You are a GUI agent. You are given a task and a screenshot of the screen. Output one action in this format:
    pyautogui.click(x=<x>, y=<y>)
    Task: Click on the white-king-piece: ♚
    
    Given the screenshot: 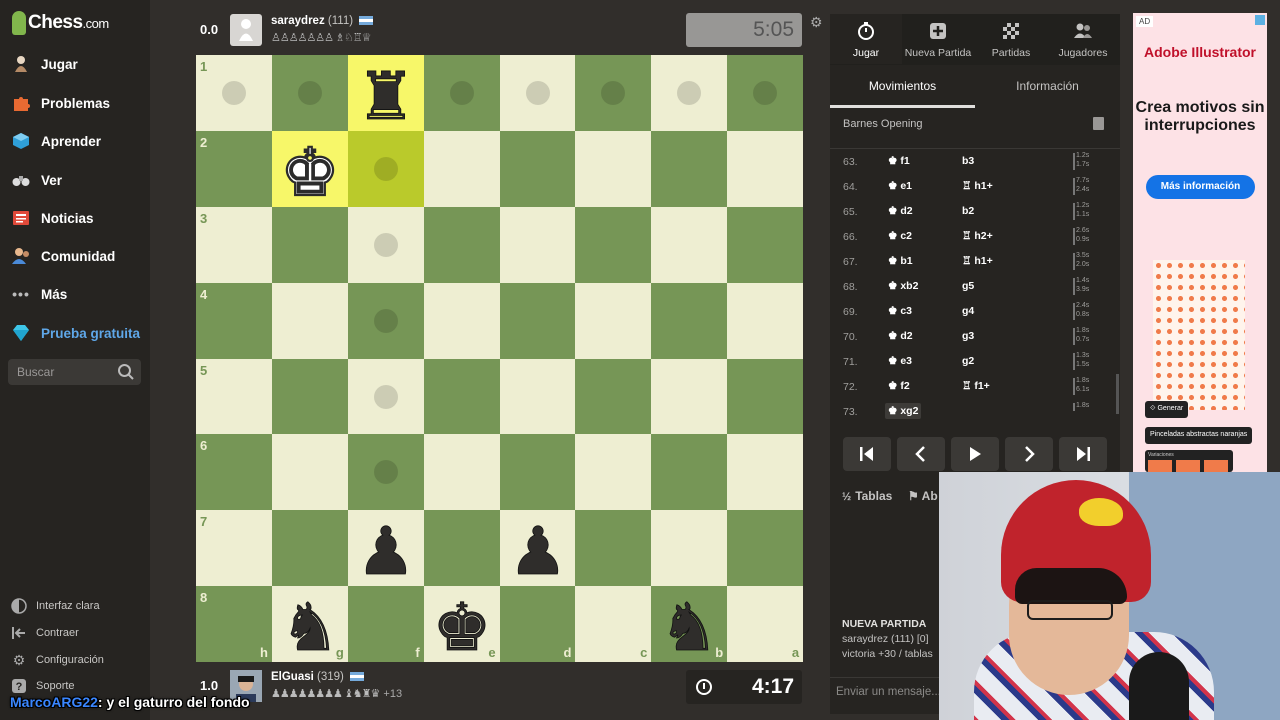 What is the action you would take?
    pyautogui.click(x=310, y=169)
    